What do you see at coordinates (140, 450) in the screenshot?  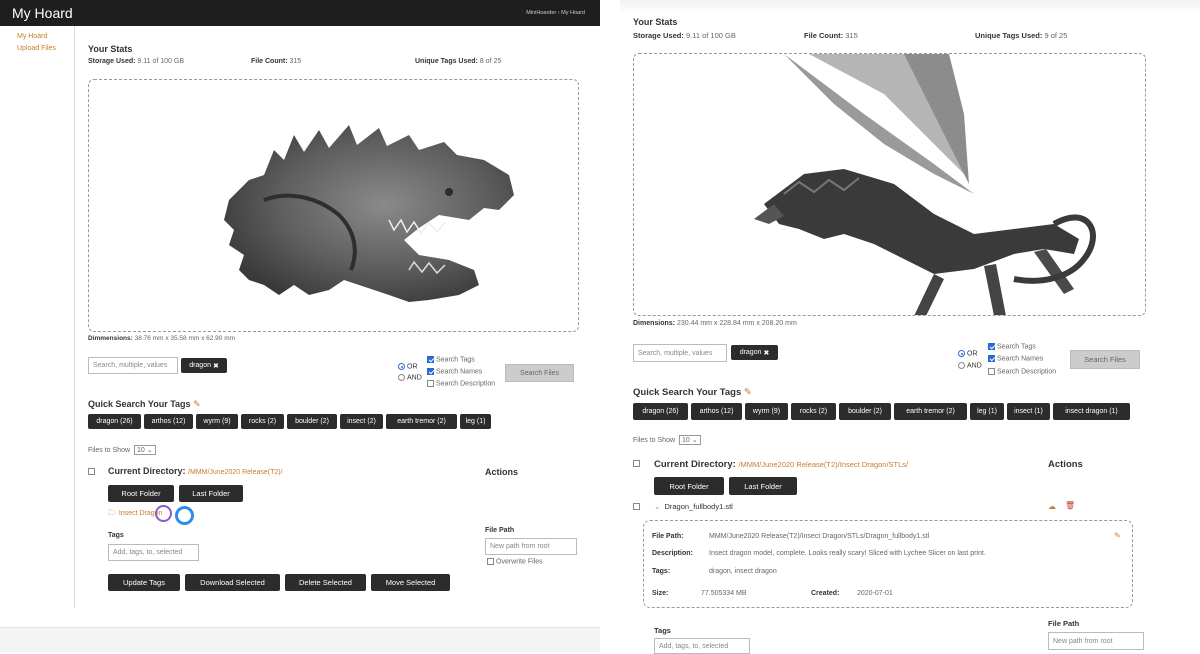 I see `files-to-show-value: 10` at bounding box center [140, 450].